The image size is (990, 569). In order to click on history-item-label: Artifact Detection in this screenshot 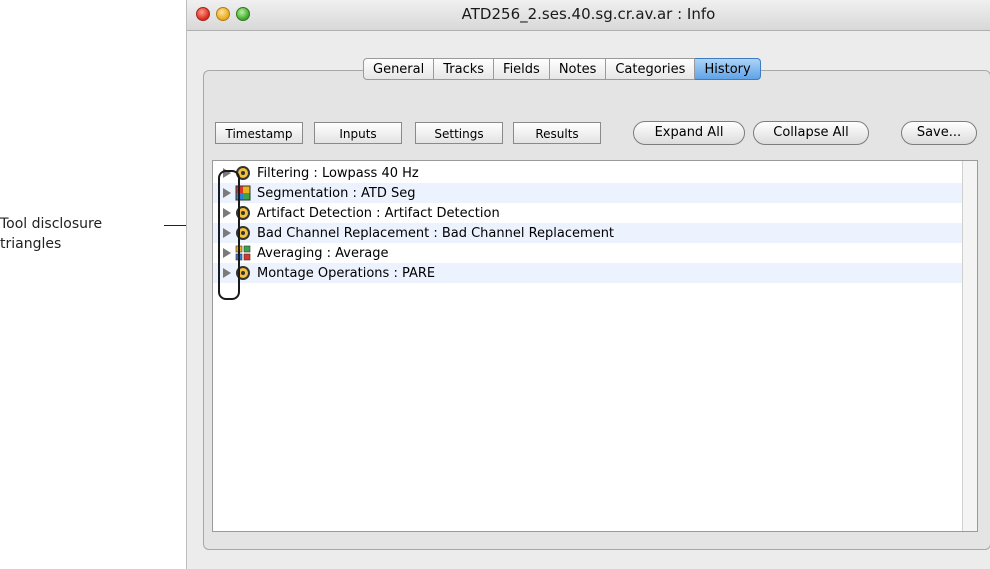, I will do `click(378, 213)`.